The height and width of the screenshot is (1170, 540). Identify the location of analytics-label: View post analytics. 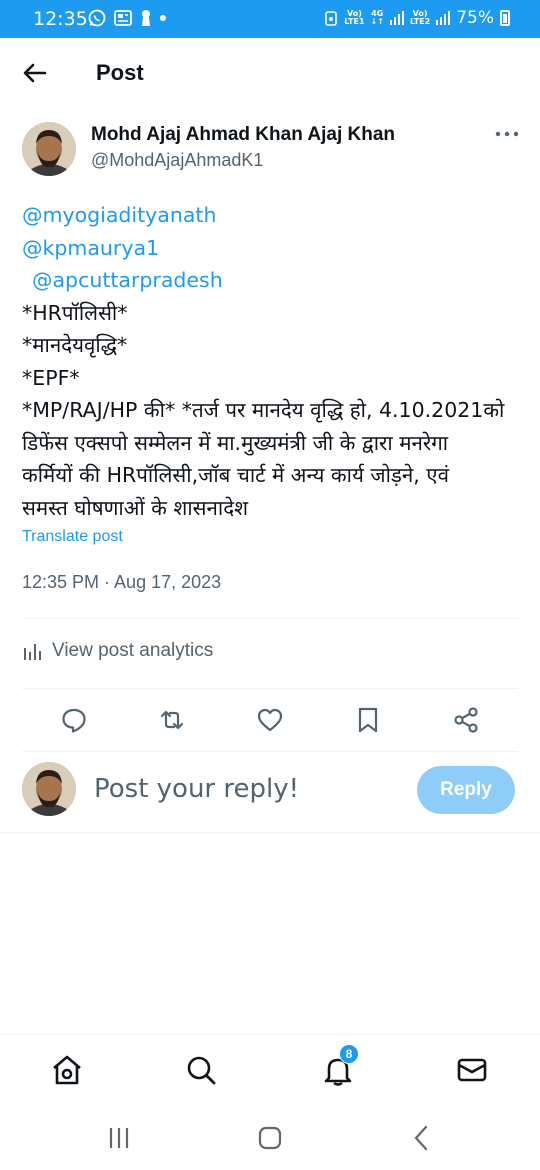
(133, 650).